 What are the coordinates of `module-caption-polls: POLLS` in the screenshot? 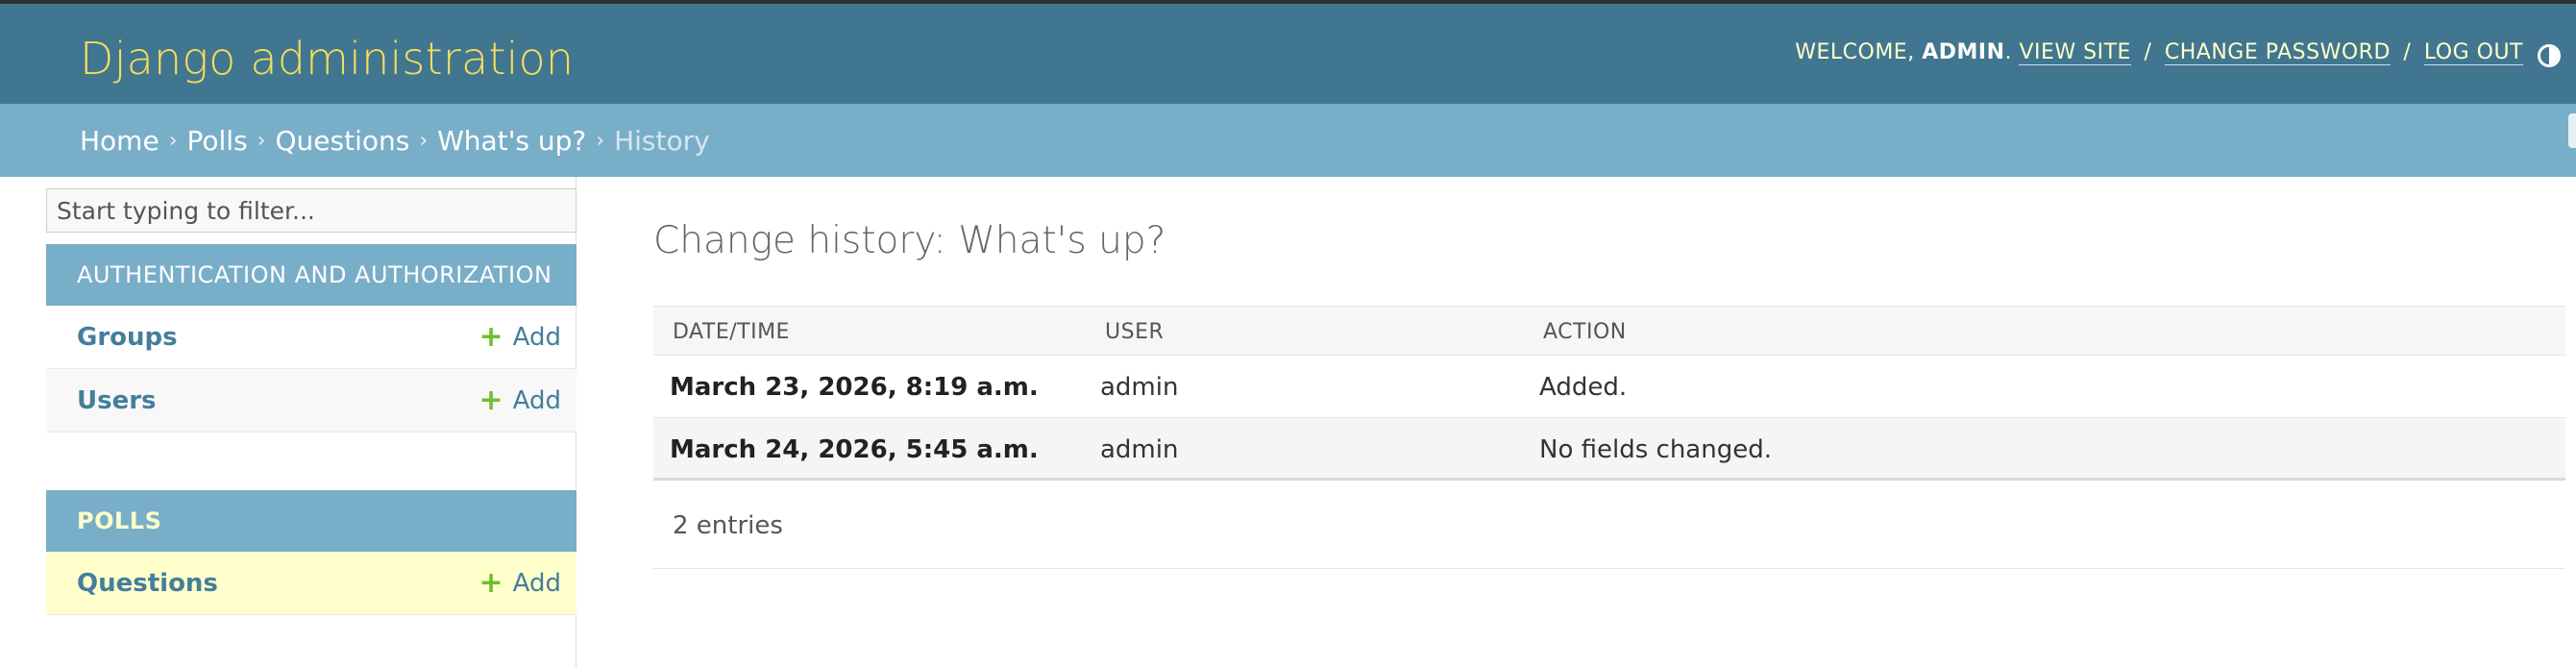 It's located at (311, 521).